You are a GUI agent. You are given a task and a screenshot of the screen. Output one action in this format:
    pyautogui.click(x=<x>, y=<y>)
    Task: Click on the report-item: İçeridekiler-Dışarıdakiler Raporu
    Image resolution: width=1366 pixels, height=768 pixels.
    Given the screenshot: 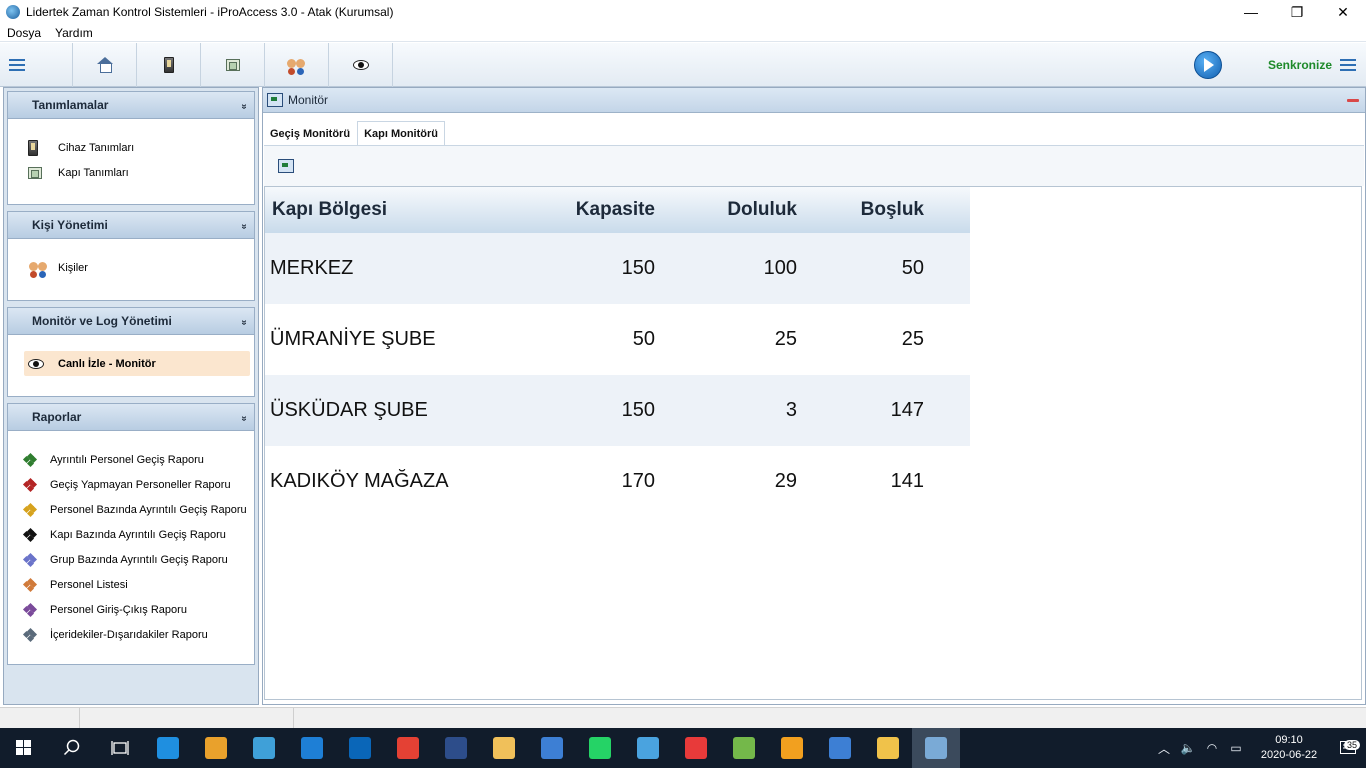 What is the action you would take?
    pyautogui.click(x=131, y=634)
    